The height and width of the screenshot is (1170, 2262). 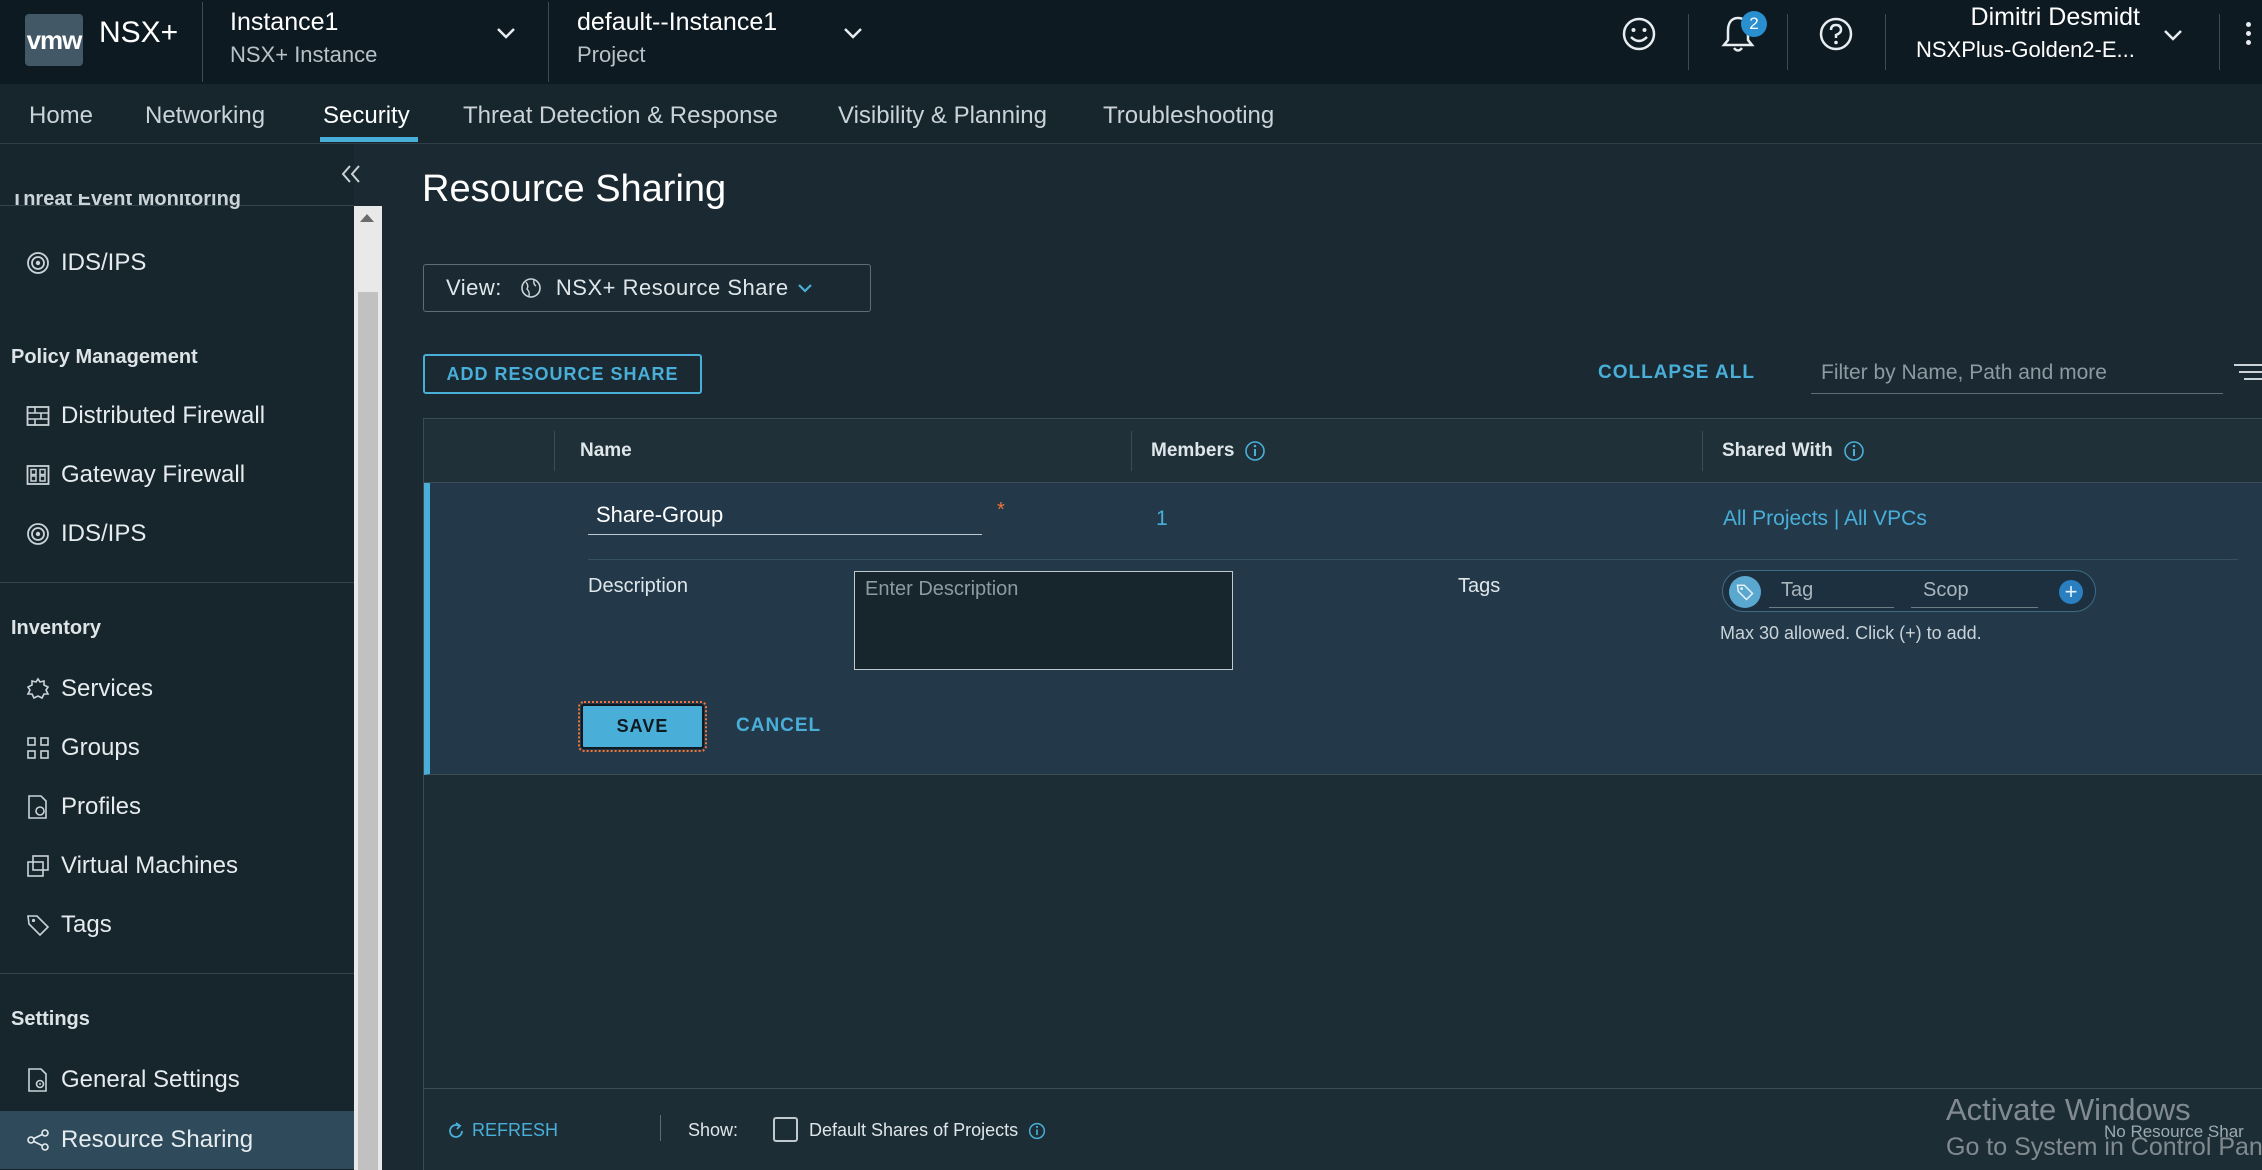 I want to click on activation-watermark-subtitle: Go to System in Control Pane, so click(x=2104, y=1147).